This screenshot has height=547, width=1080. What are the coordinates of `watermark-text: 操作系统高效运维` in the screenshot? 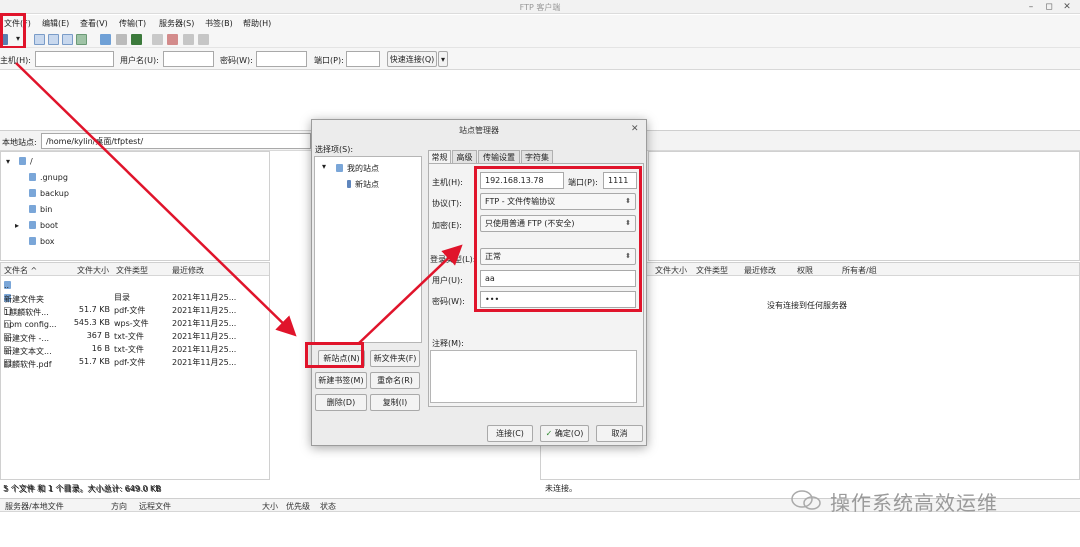 It's located at (914, 503).